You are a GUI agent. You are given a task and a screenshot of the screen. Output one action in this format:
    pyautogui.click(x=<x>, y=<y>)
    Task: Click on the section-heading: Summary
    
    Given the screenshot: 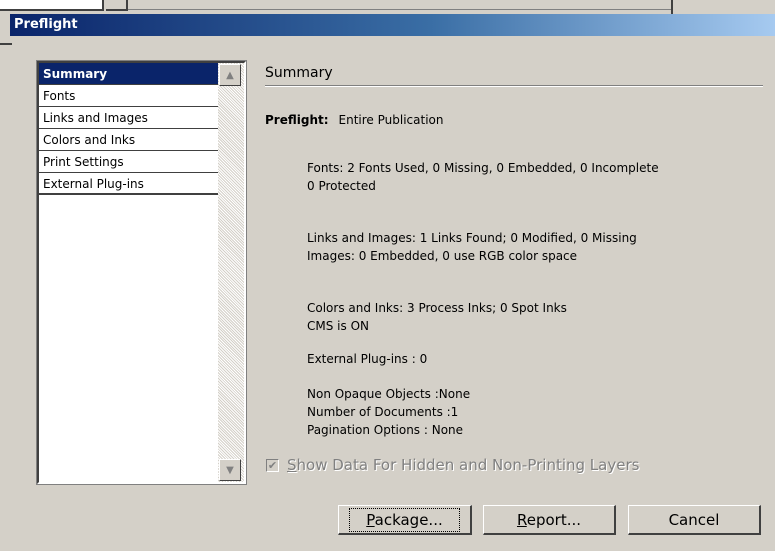 What is the action you would take?
    pyautogui.click(x=514, y=76)
    